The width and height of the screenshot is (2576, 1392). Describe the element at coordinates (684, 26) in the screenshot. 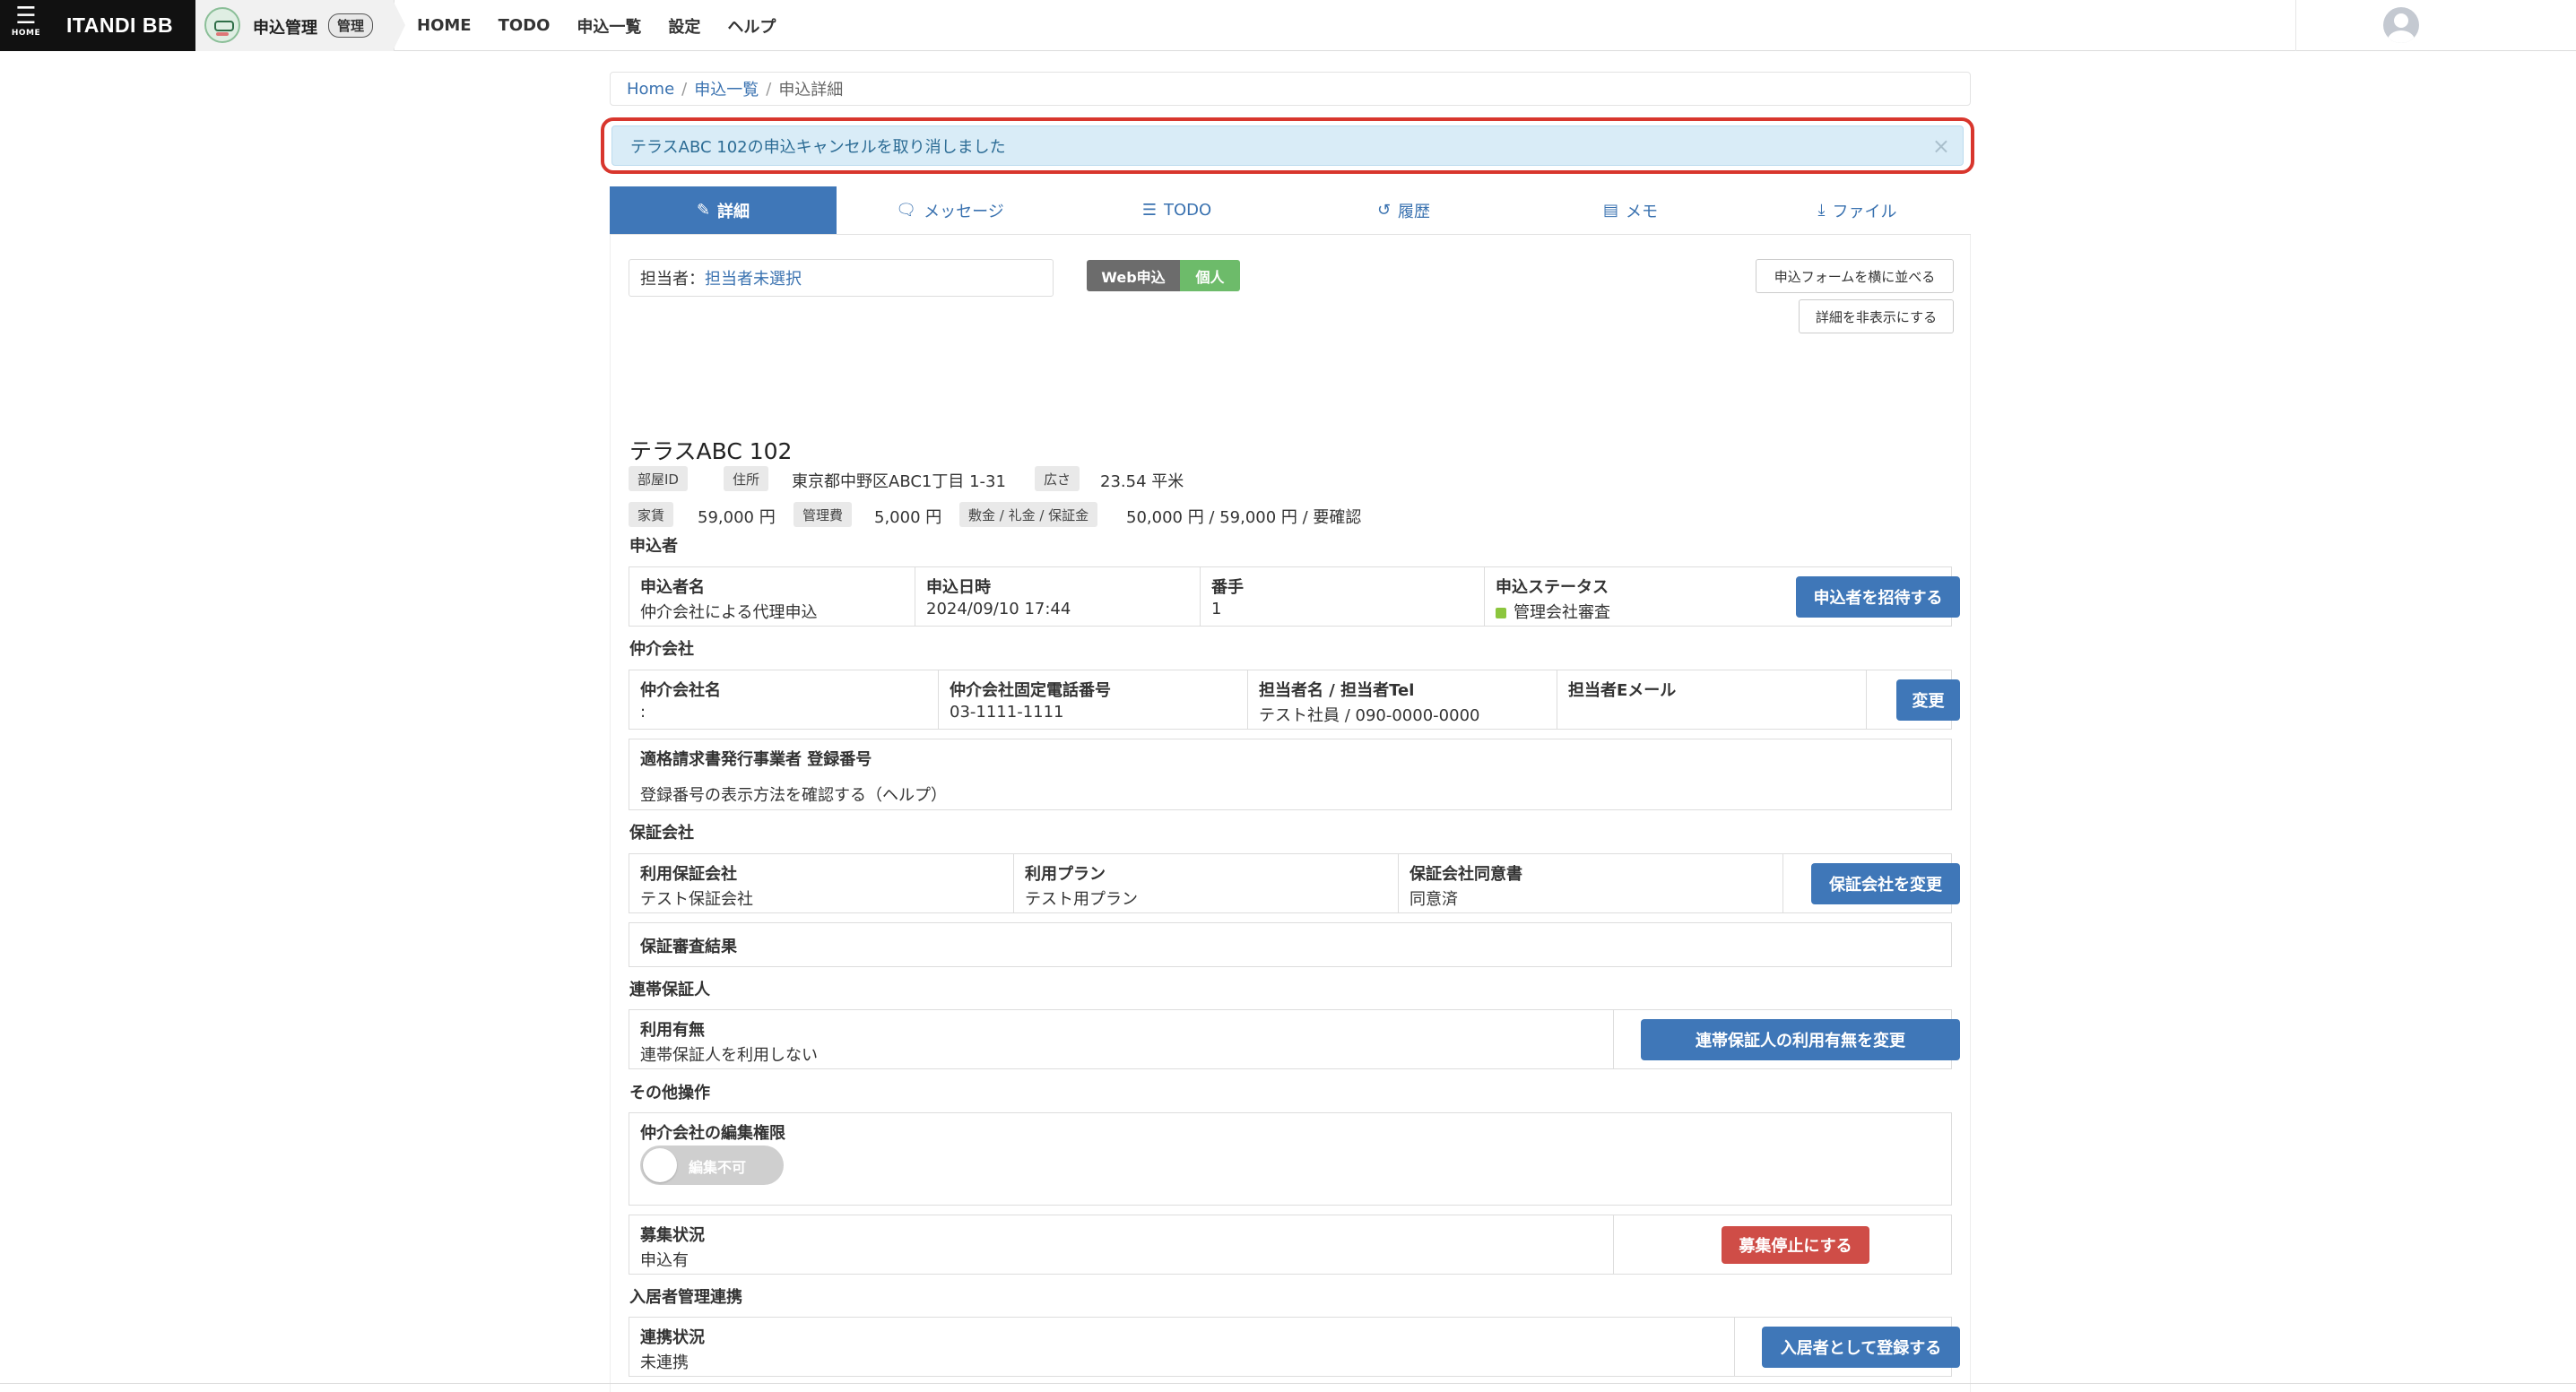

I see `nav-settings: 設定` at that location.